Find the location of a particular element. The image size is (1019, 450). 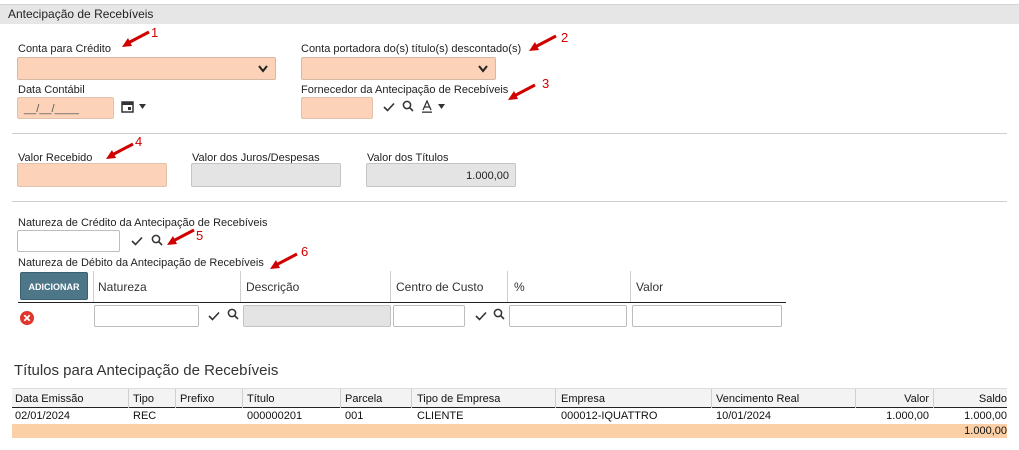

cell-tipo-empresa: CLIENTE is located at coordinates (440, 416).